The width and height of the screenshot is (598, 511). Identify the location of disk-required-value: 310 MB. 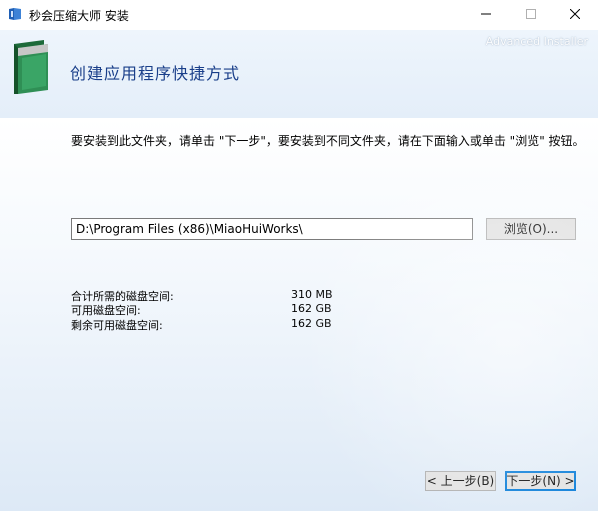
(312, 294).